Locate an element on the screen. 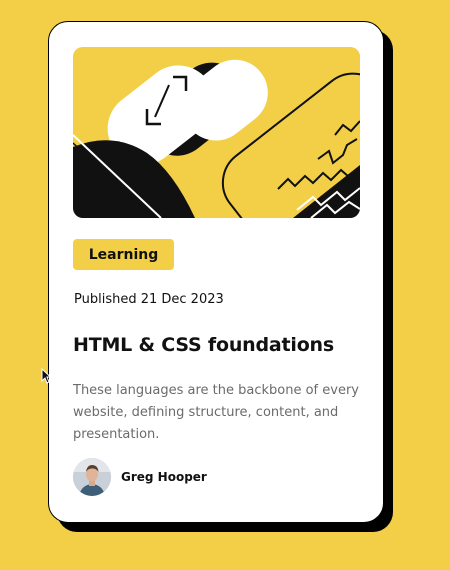 This screenshot has height=570, width=450. avatar is located at coordinates (92, 477).